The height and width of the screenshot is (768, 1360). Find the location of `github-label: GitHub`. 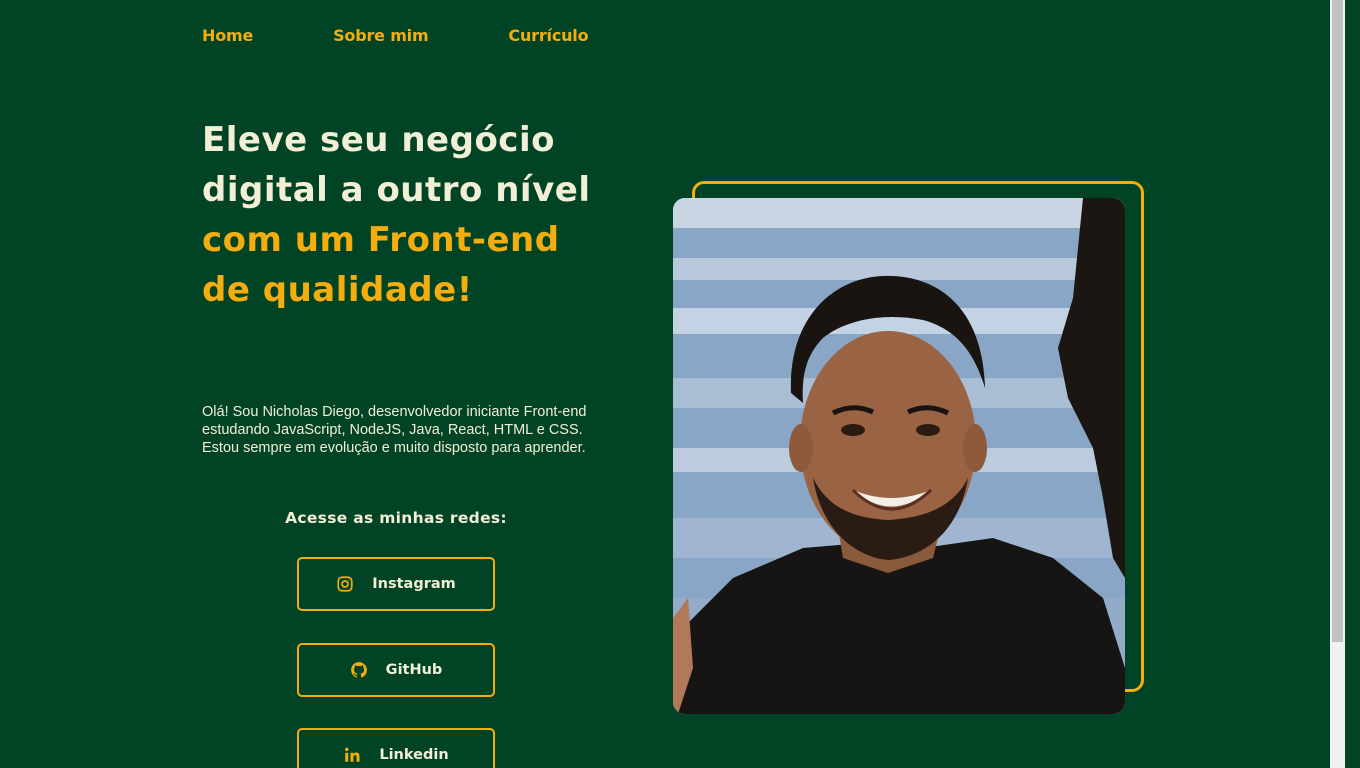

github-label: GitHub is located at coordinates (414, 670).